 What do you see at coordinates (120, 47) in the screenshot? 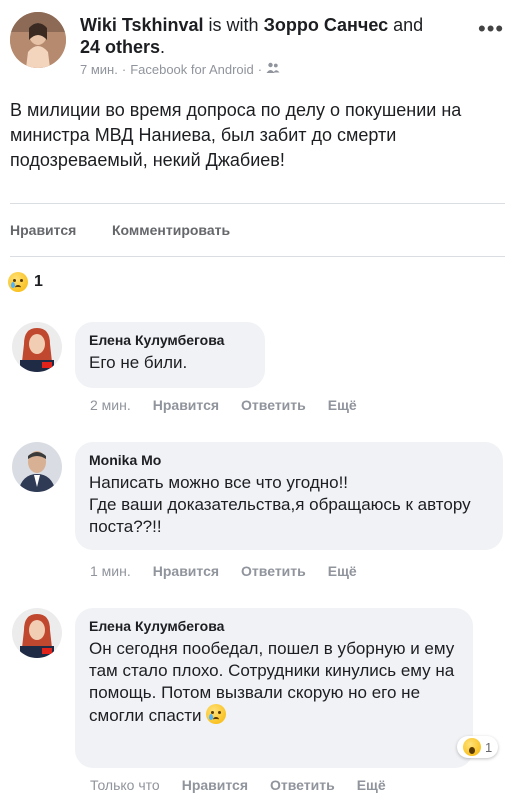
I see `tagged-others-link: 24 others` at bounding box center [120, 47].